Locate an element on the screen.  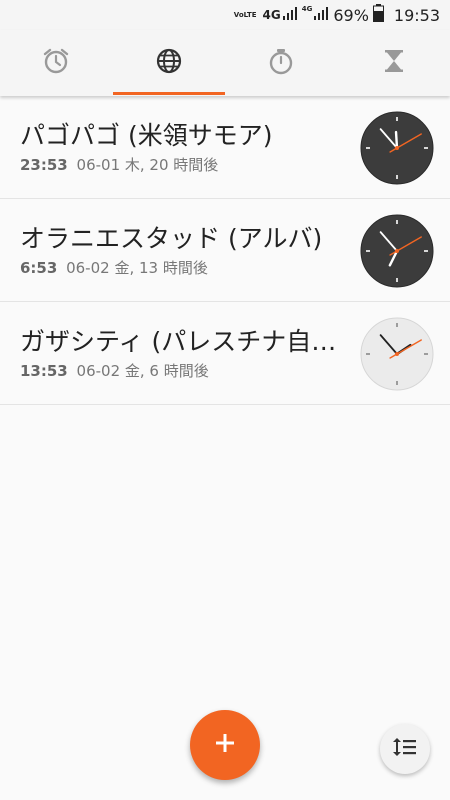
hourglass-icon is located at coordinates (394, 63).